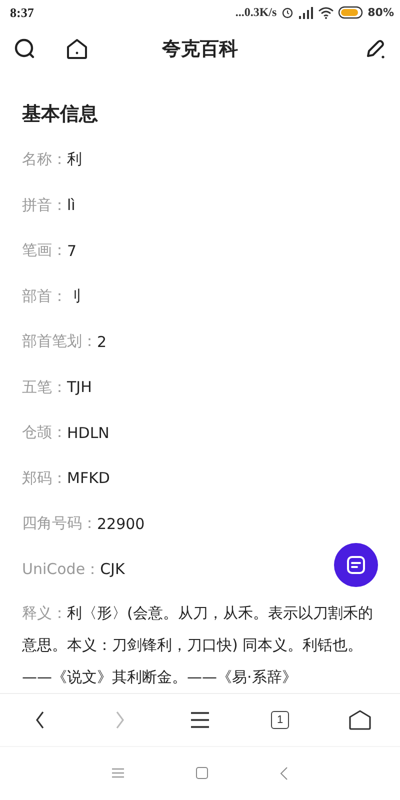 Image resolution: width=400 pixels, height=800 pixels. I want to click on field-label: 名称：, so click(44, 160).